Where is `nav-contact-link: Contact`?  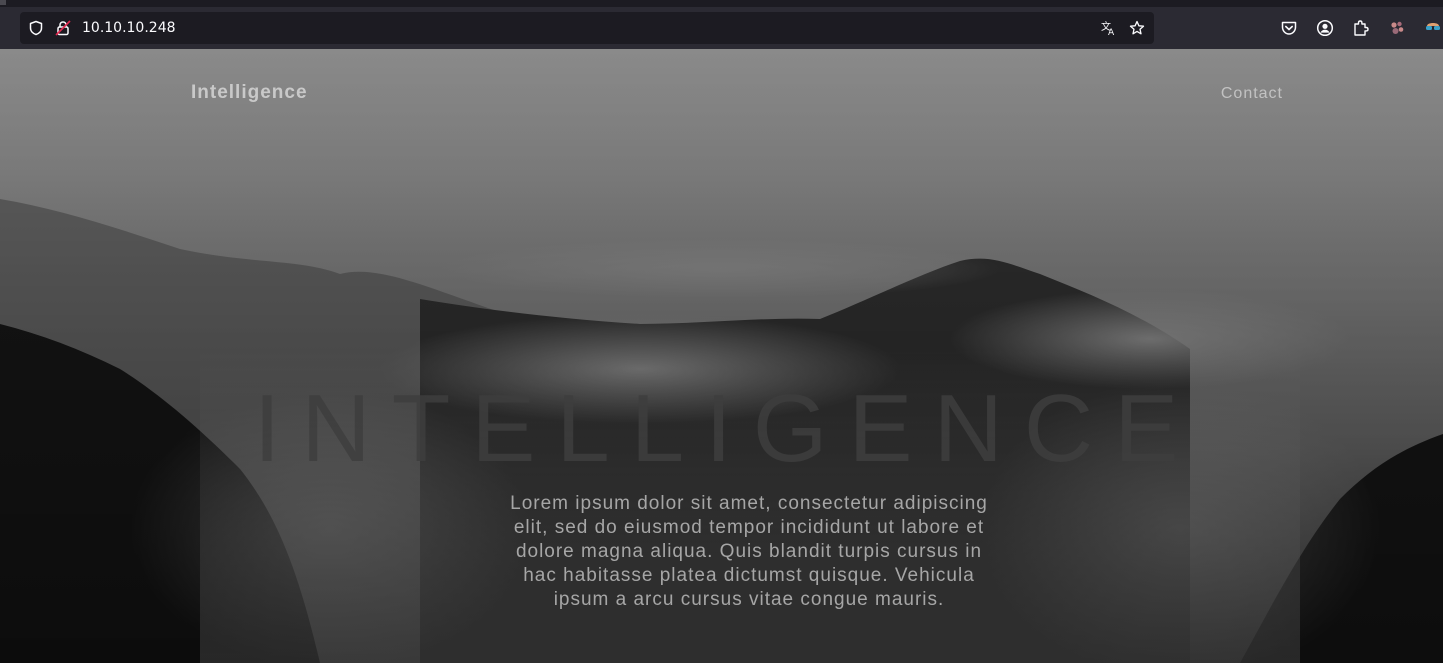
nav-contact-link: Contact is located at coordinates (1252, 94).